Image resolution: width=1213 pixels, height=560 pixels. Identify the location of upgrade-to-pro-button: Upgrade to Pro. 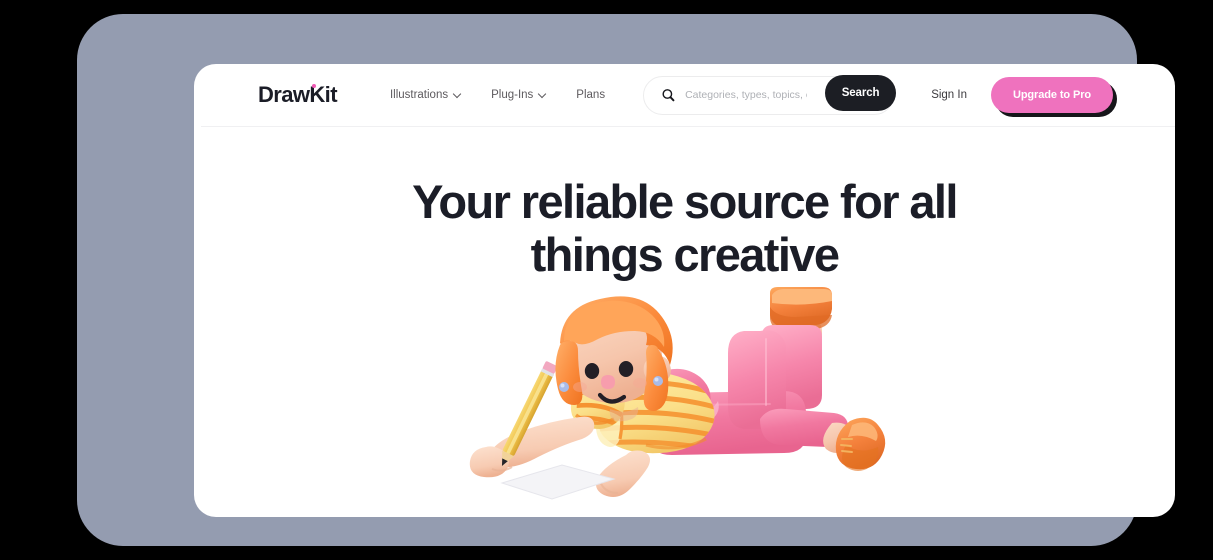
(1052, 95).